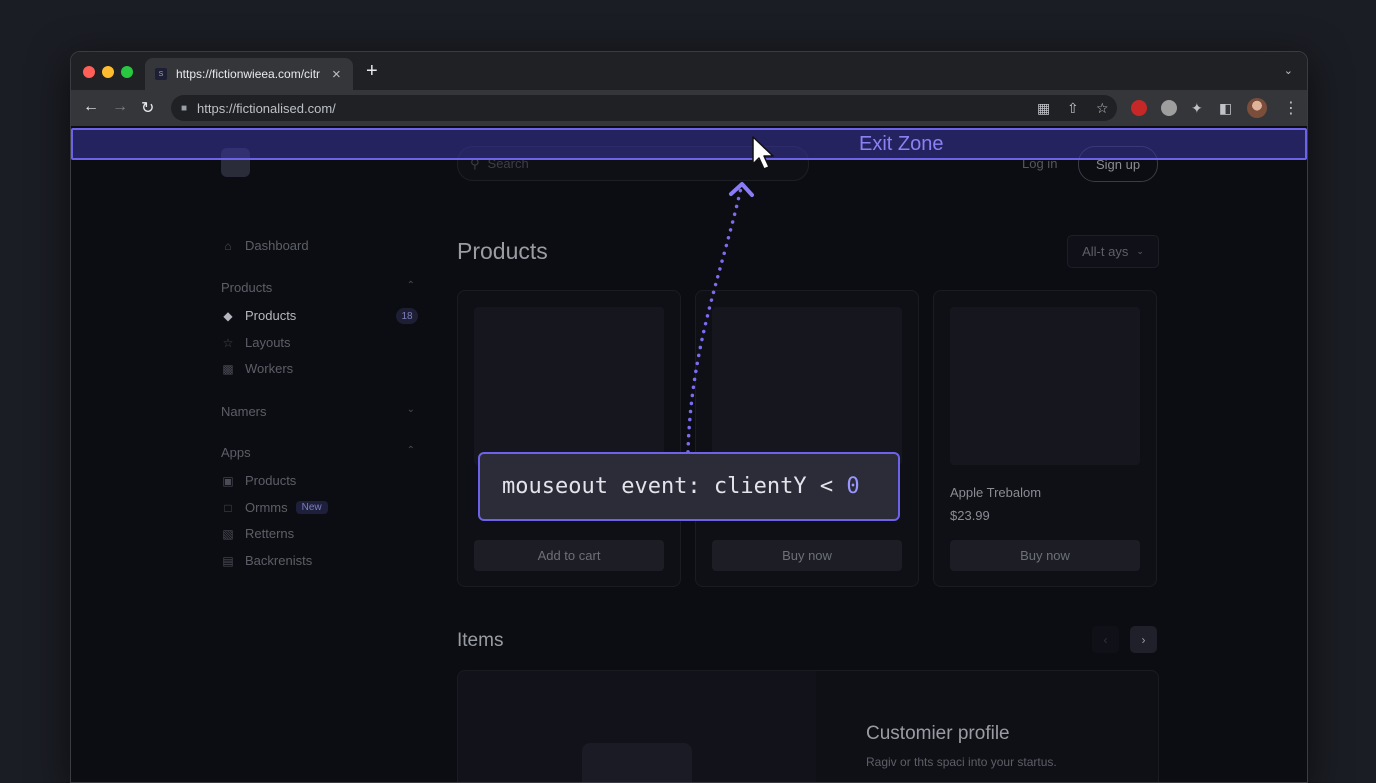 Image resolution: width=1376 pixels, height=783 pixels. What do you see at coordinates (1169, 108) in the screenshot?
I see `extension-grey-icon` at bounding box center [1169, 108].